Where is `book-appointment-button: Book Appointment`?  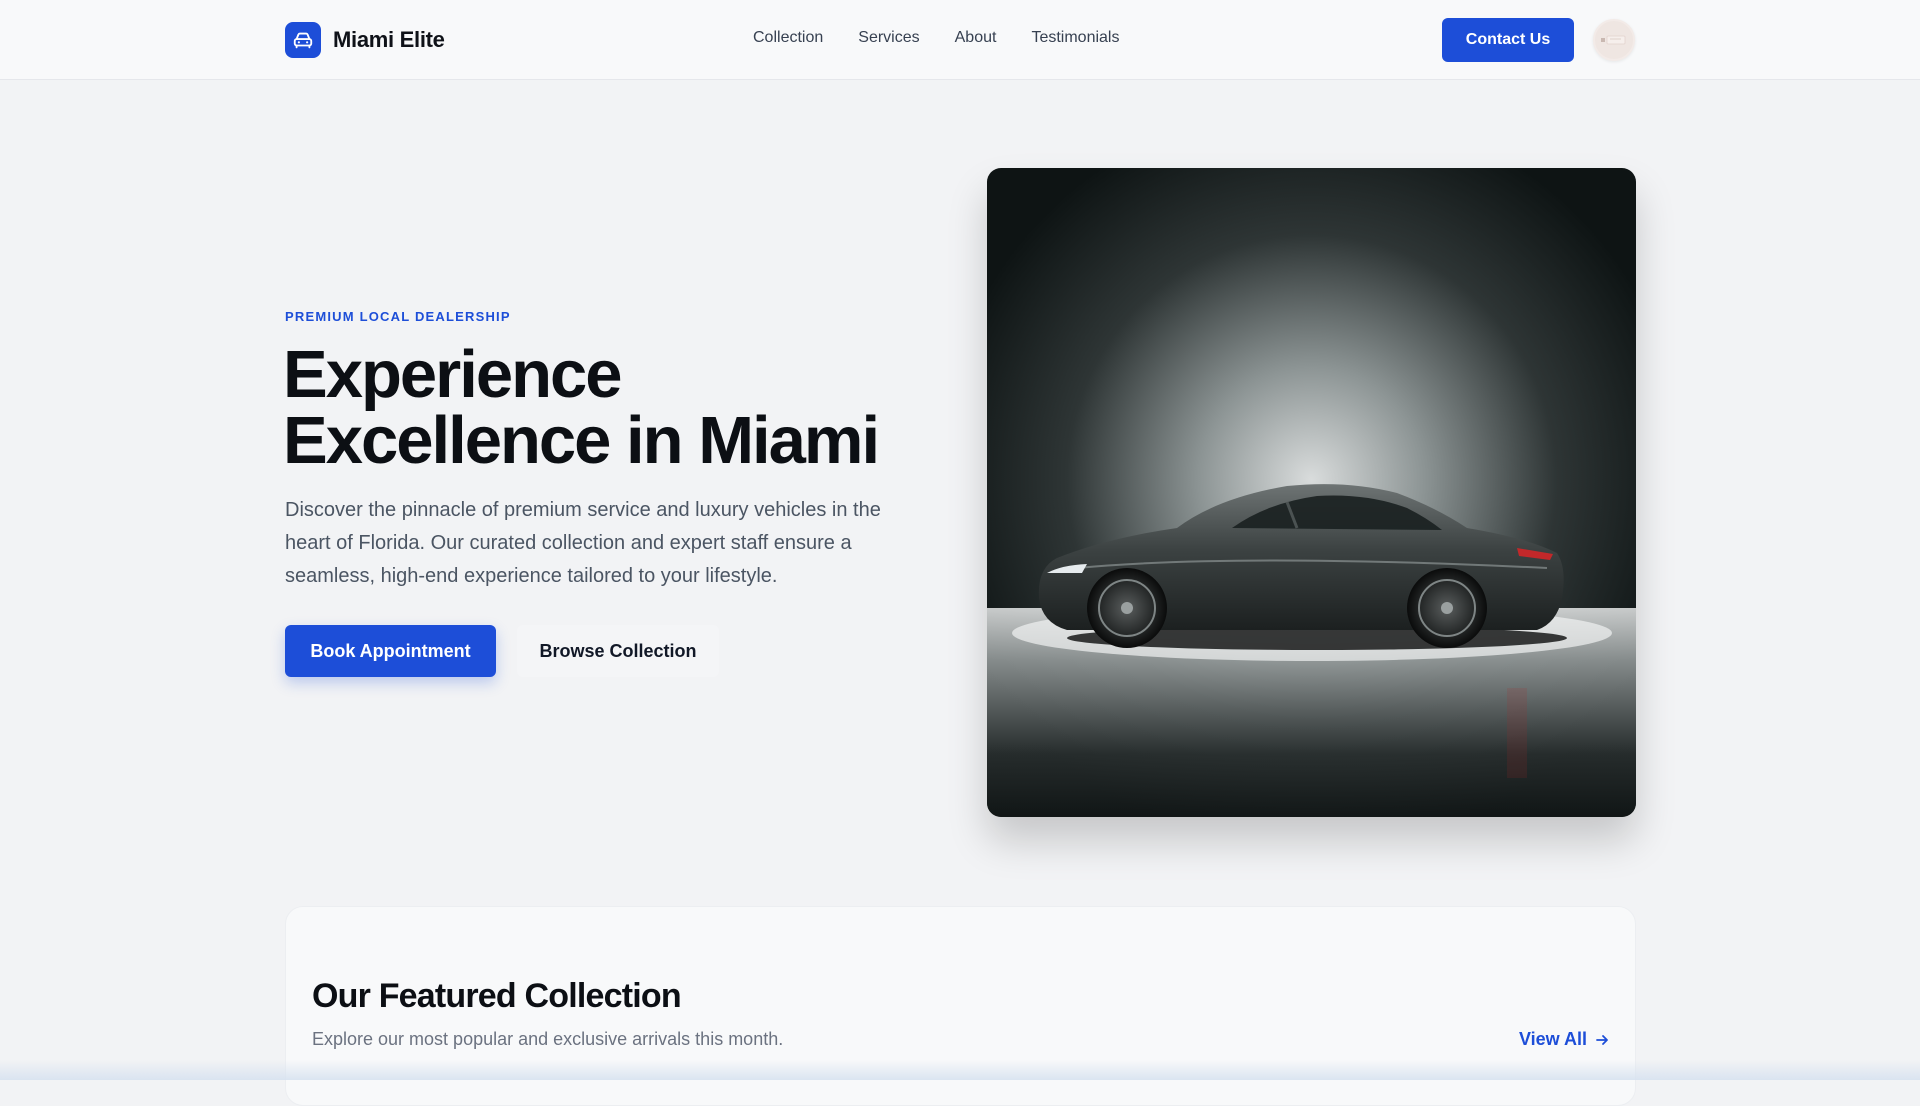
book-appointment-button: Book Appointment is located at coordinates (390, 651).